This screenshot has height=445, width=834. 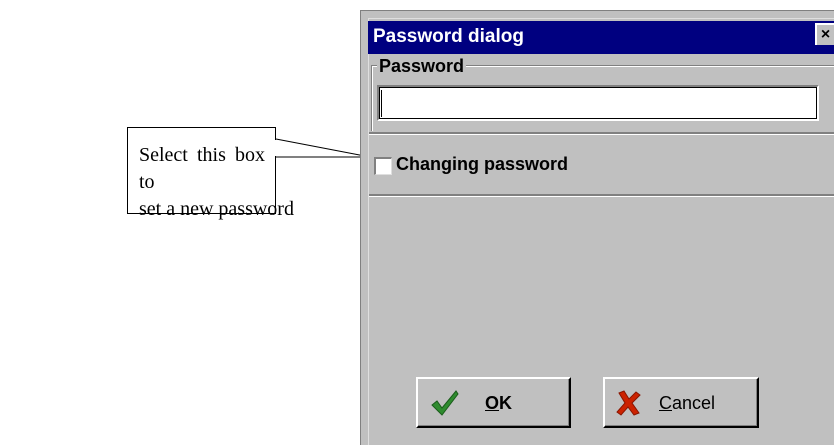 What do you see at coordinates (422, 66) in the screenshot?
I see `password-group-label: Password` at bounding box center [422, 66].